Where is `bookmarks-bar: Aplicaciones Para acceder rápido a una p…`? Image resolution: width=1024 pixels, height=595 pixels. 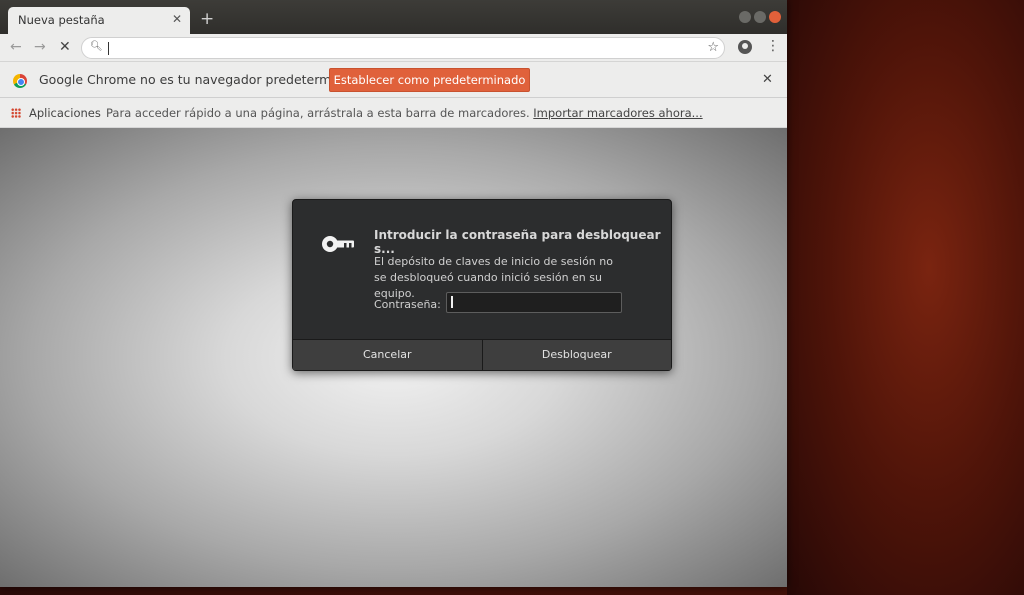
bookmarks-bar: Aplicaciones Para acceder rápido a una p… is located at coordinates (393, 113).